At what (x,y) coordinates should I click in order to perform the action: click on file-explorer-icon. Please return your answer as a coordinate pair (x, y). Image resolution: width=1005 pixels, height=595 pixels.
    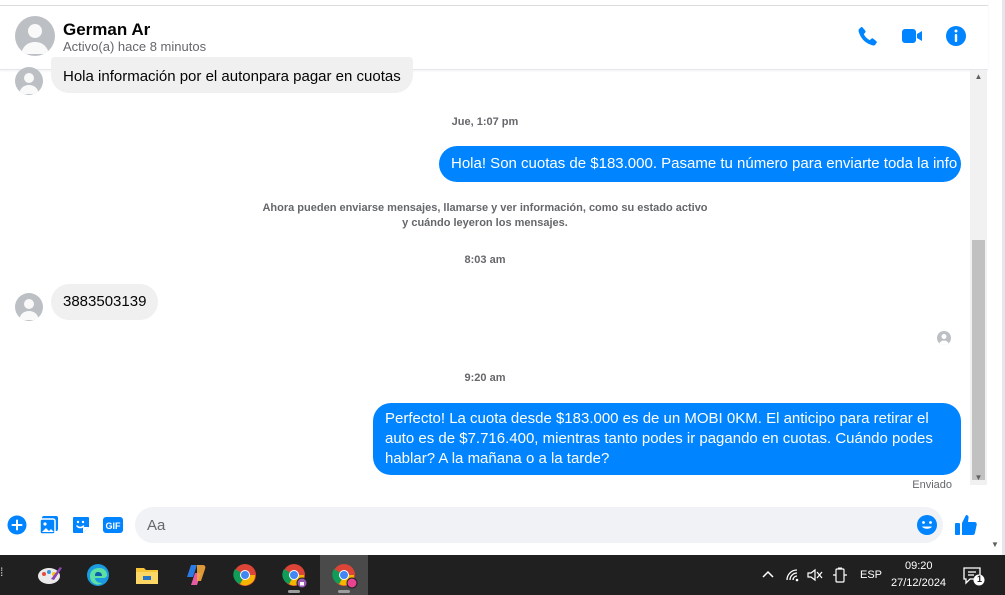
    Looking at the image, I should click on (147, 575).